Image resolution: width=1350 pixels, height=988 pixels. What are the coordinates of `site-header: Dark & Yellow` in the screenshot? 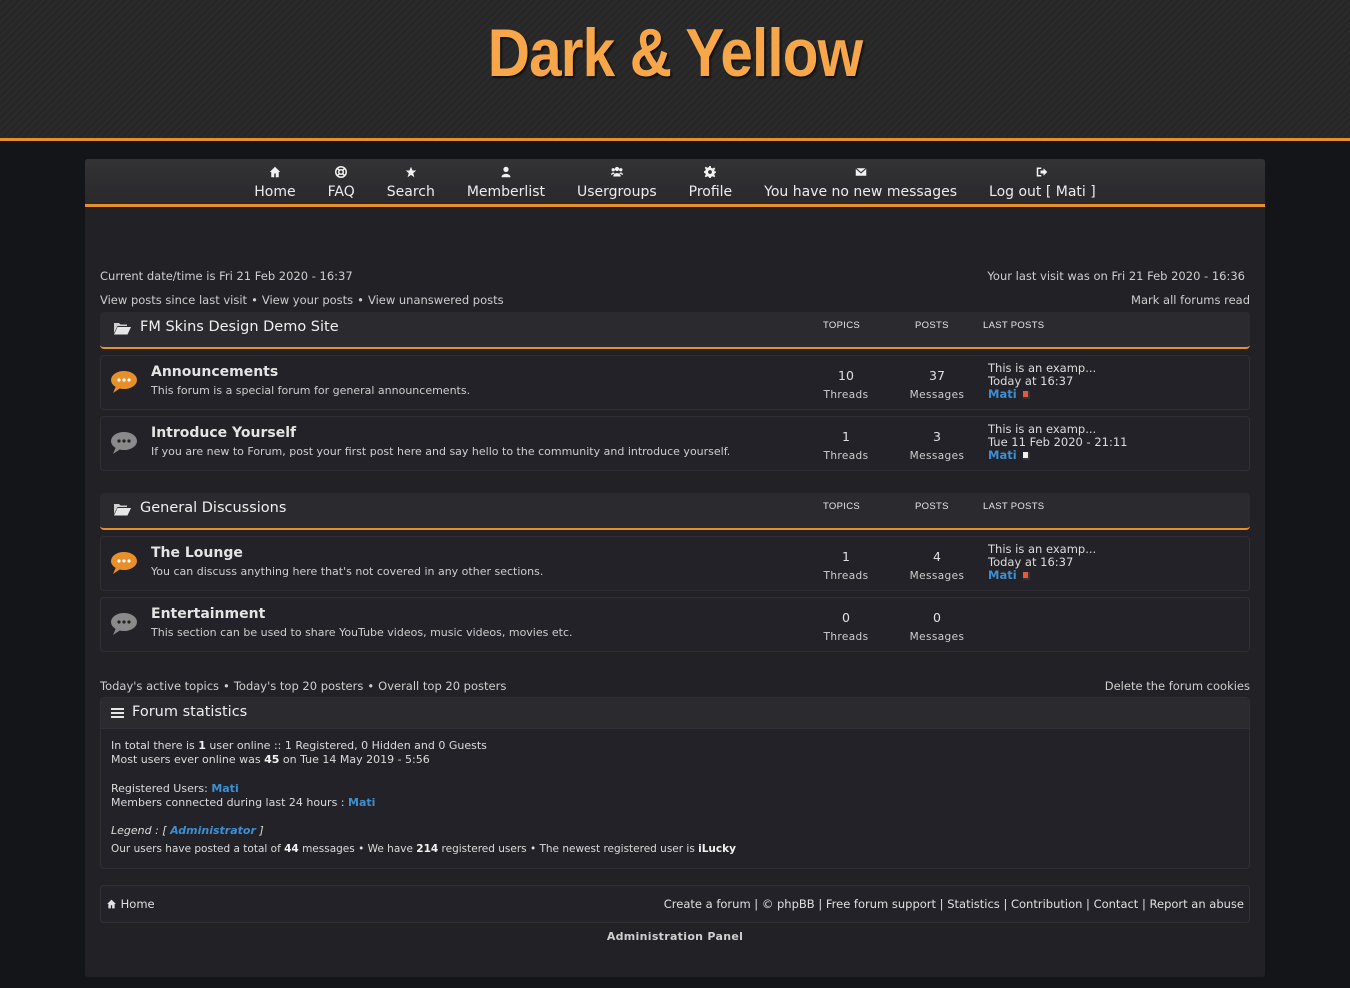 It's located at (675, 70).